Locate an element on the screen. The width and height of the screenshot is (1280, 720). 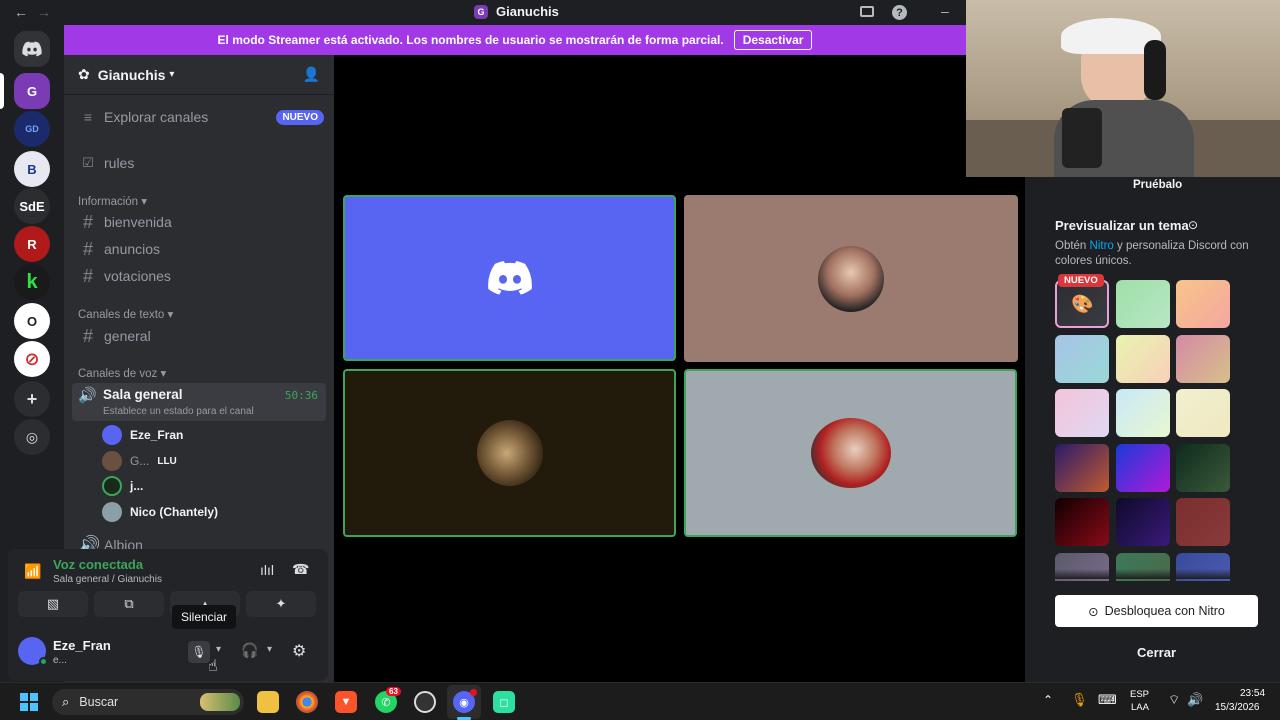
list-icon: ≡ is located at coordinates (88, 117).